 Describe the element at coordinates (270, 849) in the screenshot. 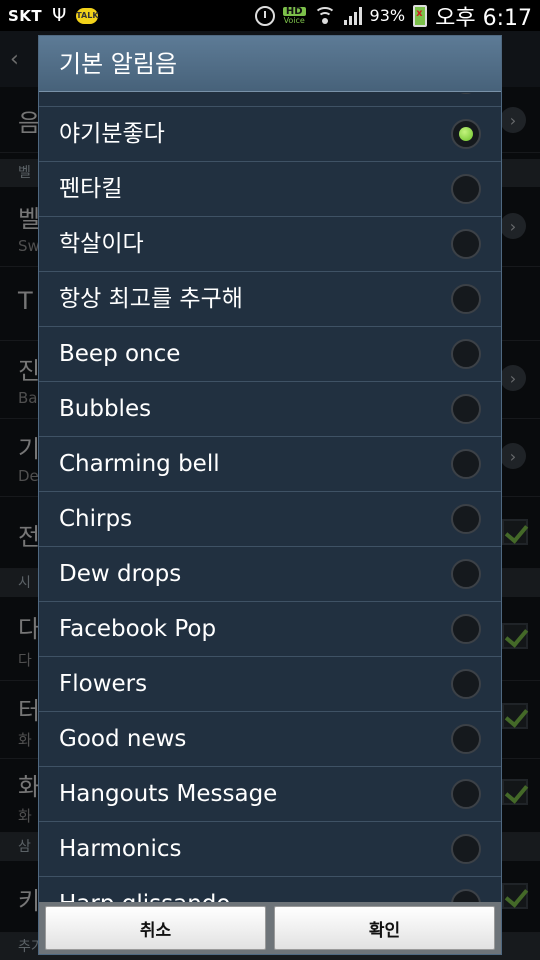

I see `list-item: Harmonics` at that location.